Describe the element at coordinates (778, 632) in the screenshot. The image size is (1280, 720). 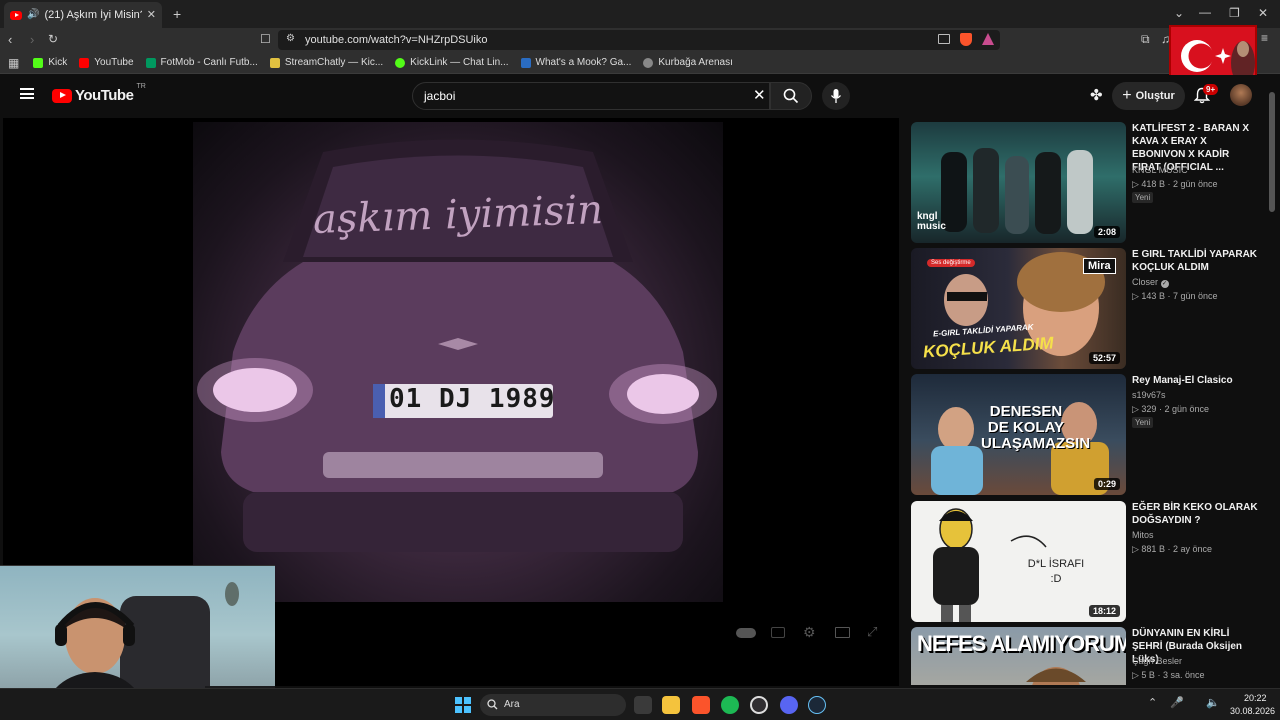
I see `subtitles-icon` at that location.